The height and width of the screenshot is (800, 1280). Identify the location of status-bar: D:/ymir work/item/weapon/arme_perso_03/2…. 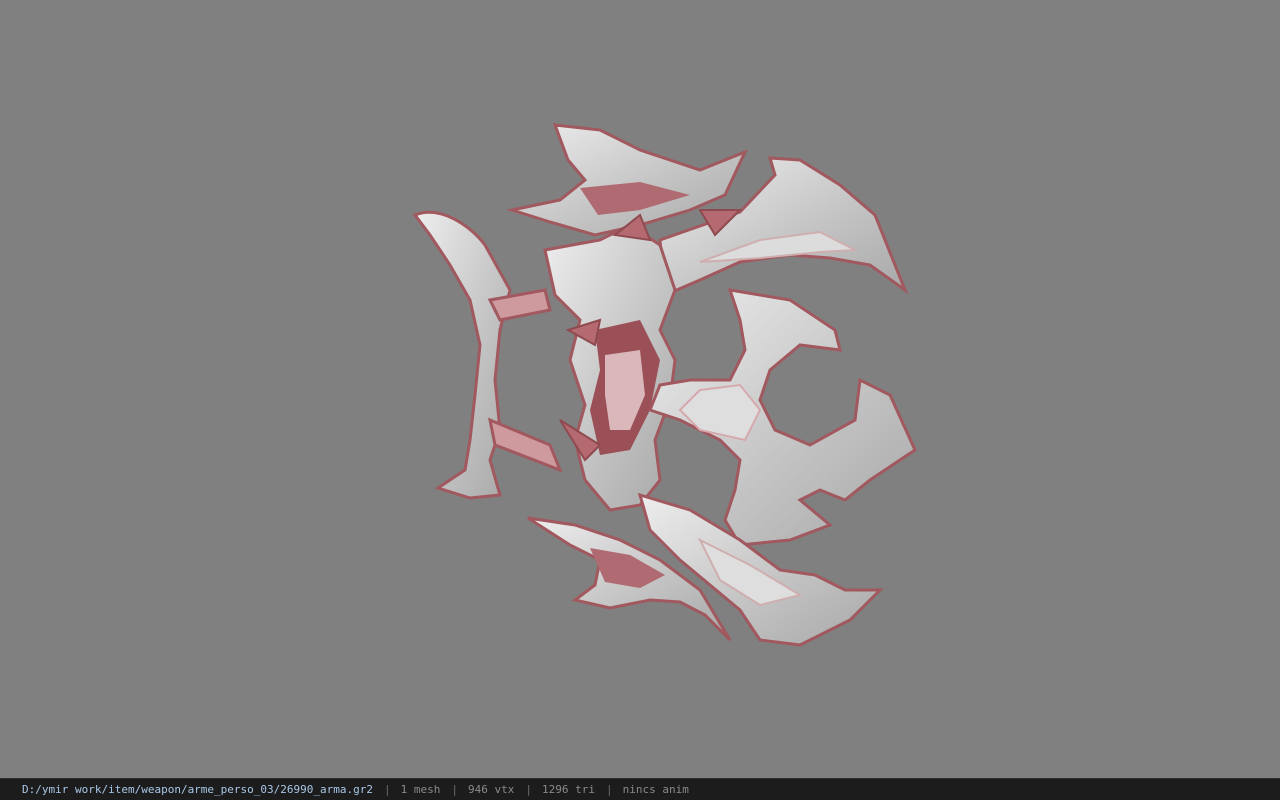
(640, 789).